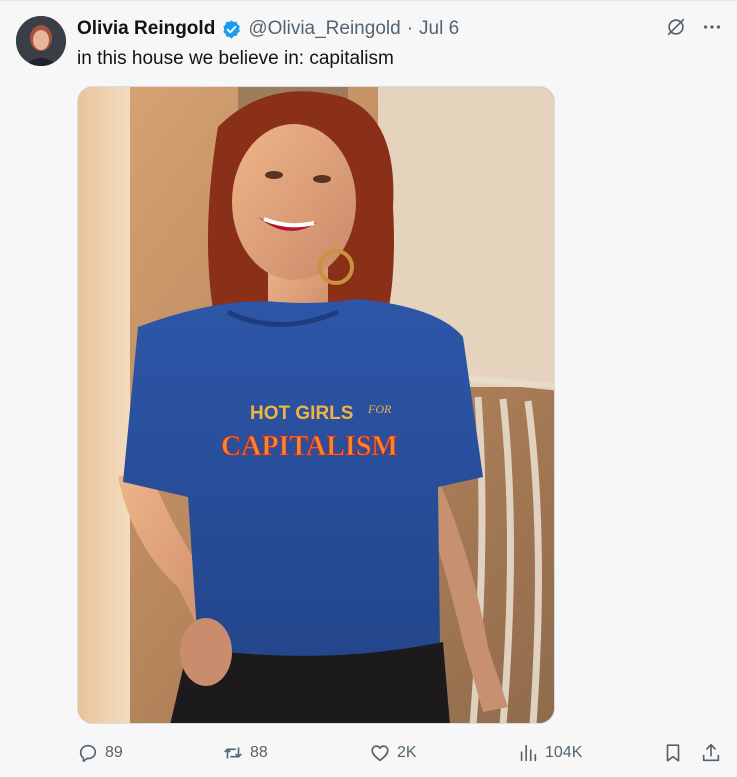  I want to click on share-button, so click(711, 753).